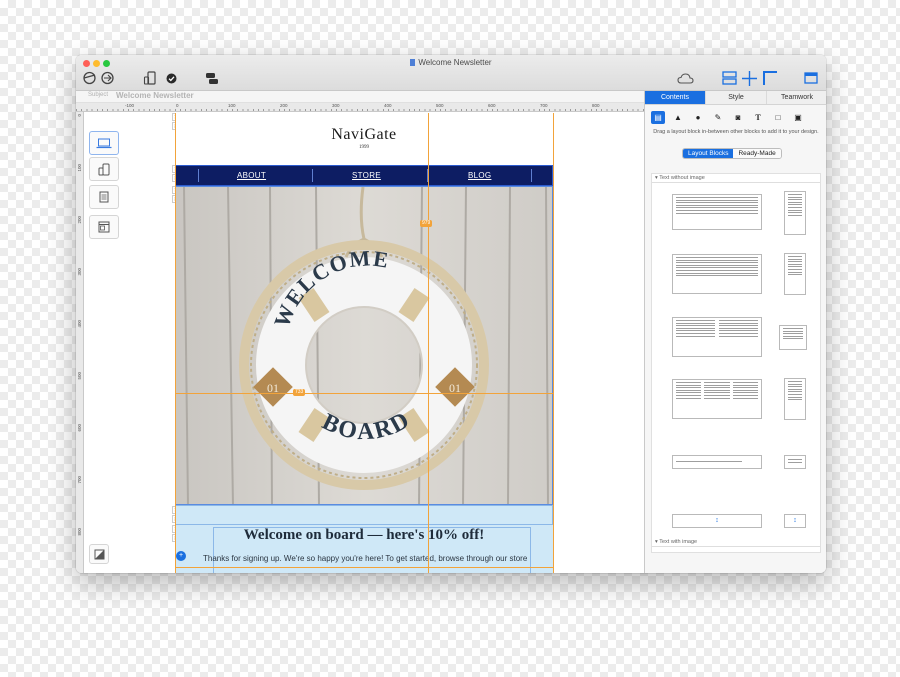 This screenshot has width=900, height=677. Describe the element at coordinates (811, 78) in the screenshot. I see `sidebar-toggle-icon` at that location.